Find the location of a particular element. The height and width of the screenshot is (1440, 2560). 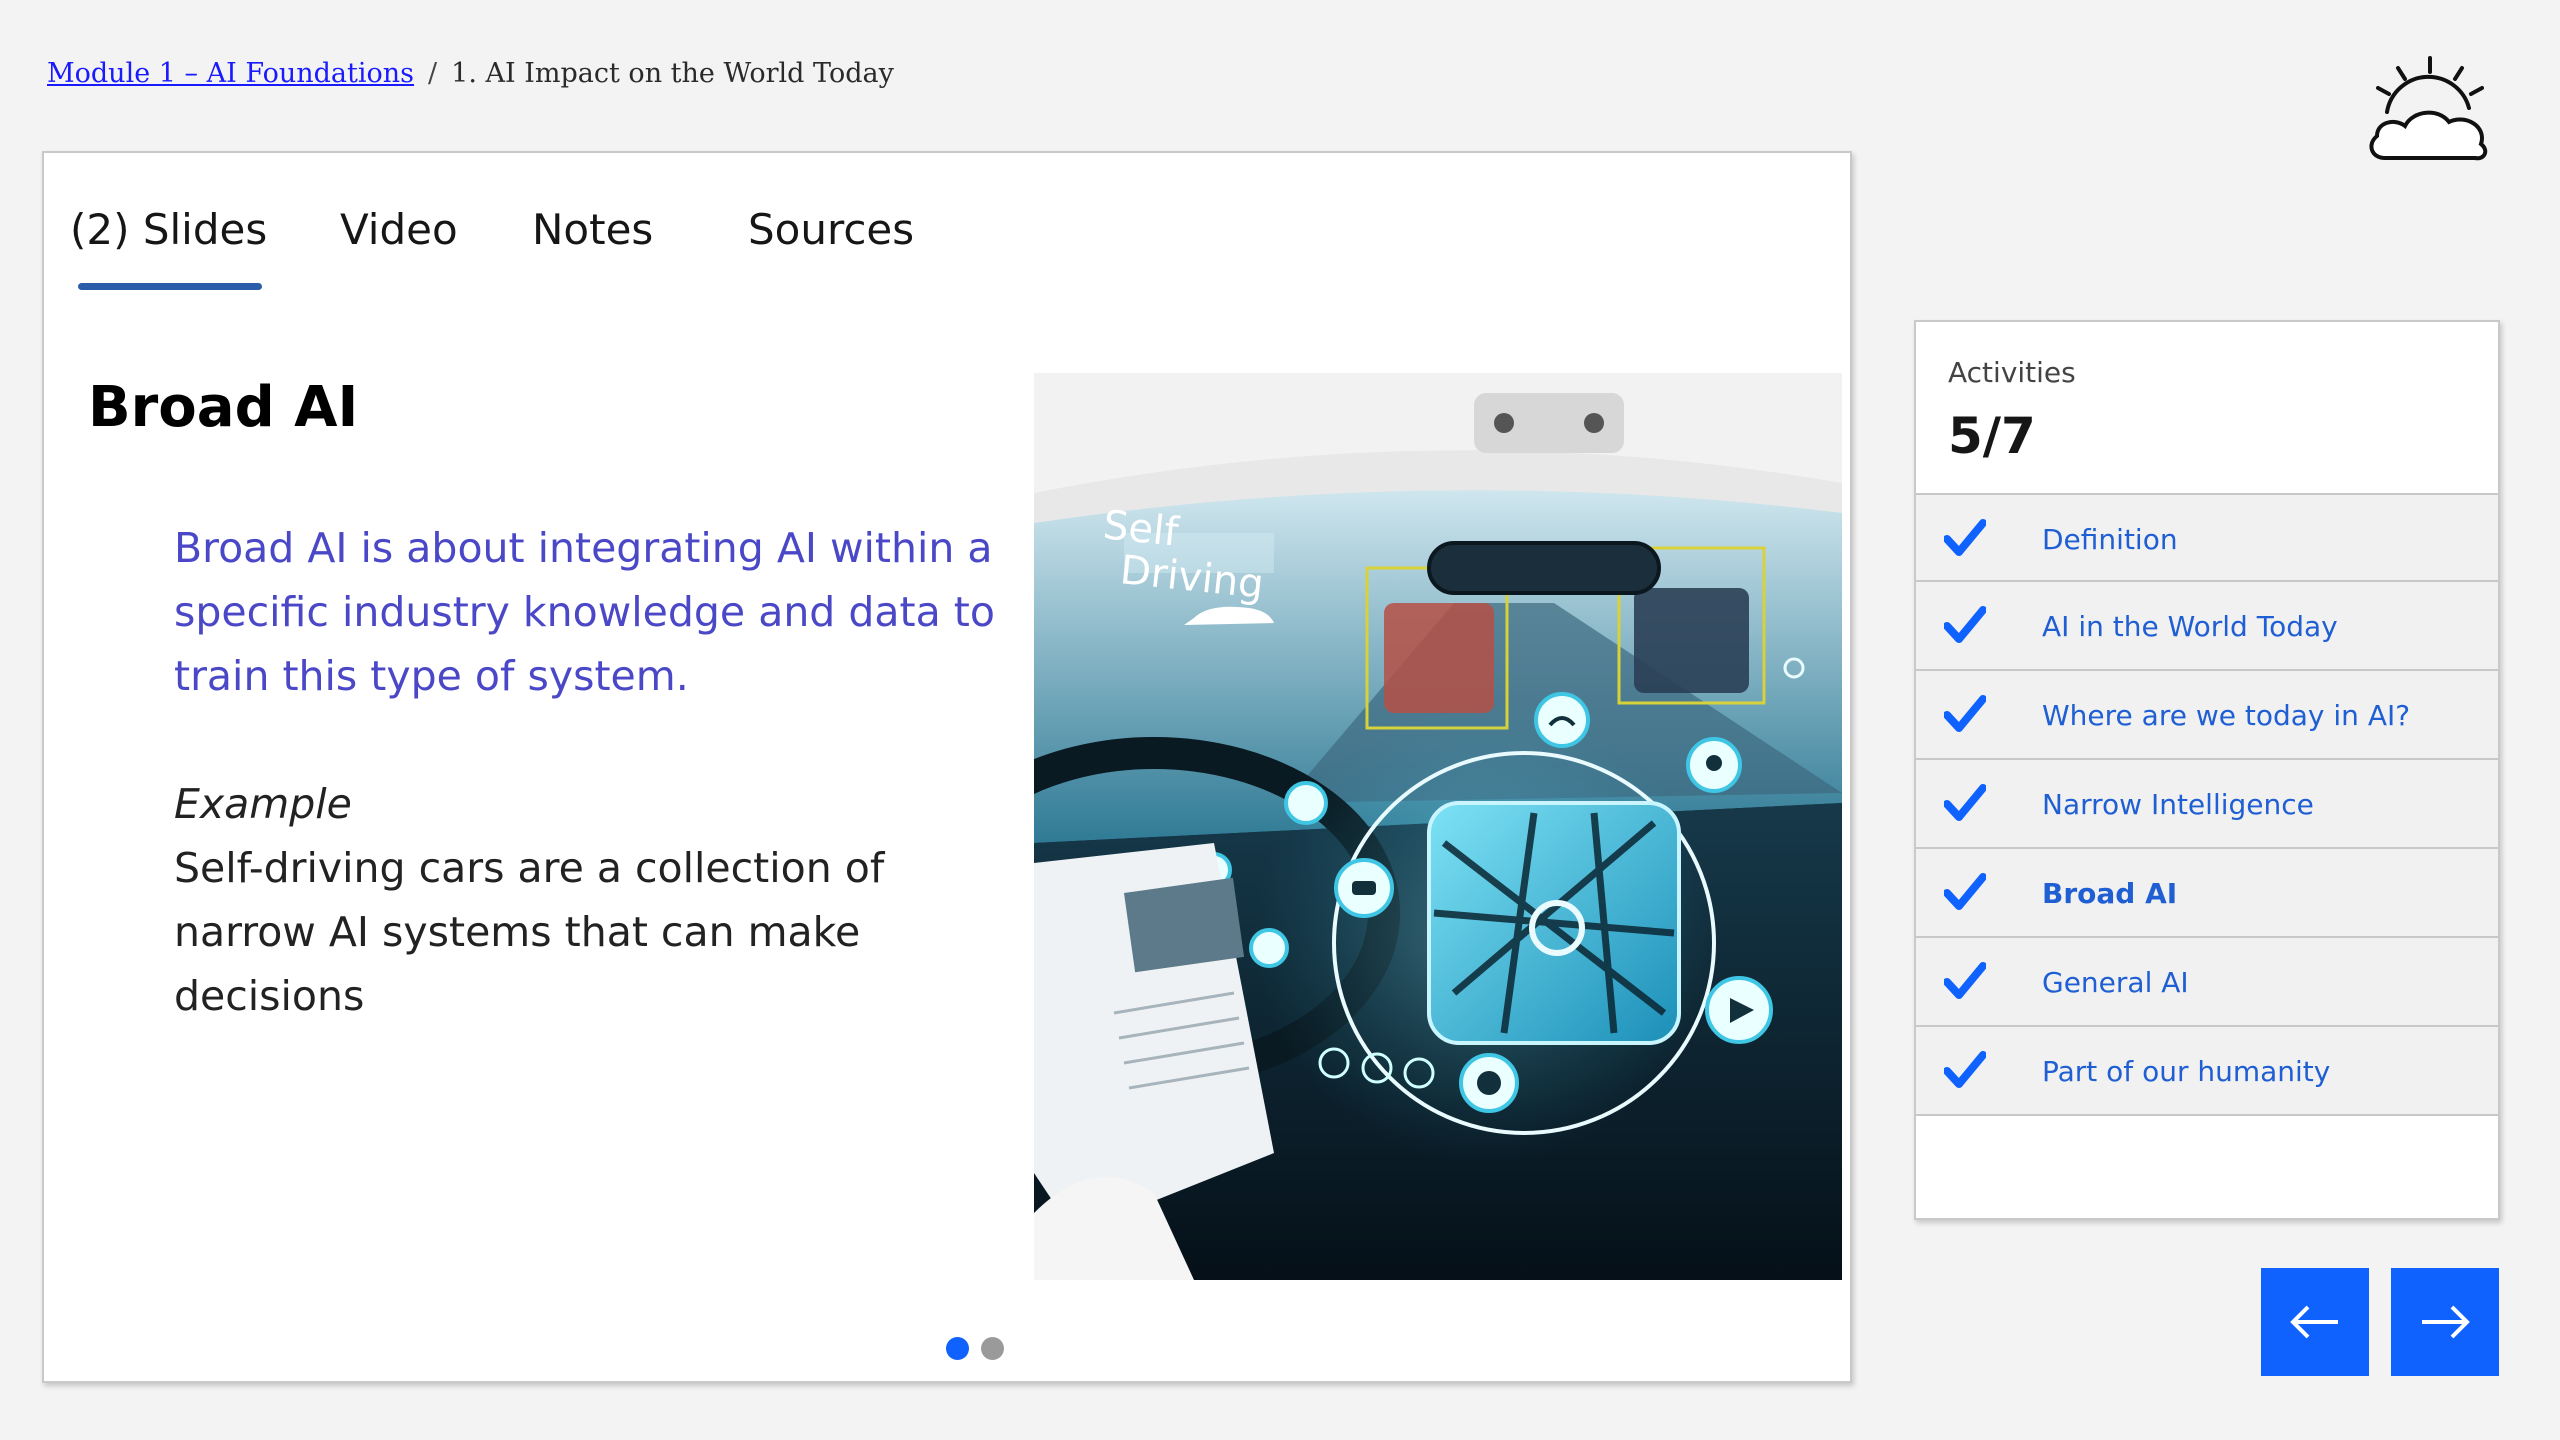

sun-cloud-logo-icon is located at coordinates (2428, 108).